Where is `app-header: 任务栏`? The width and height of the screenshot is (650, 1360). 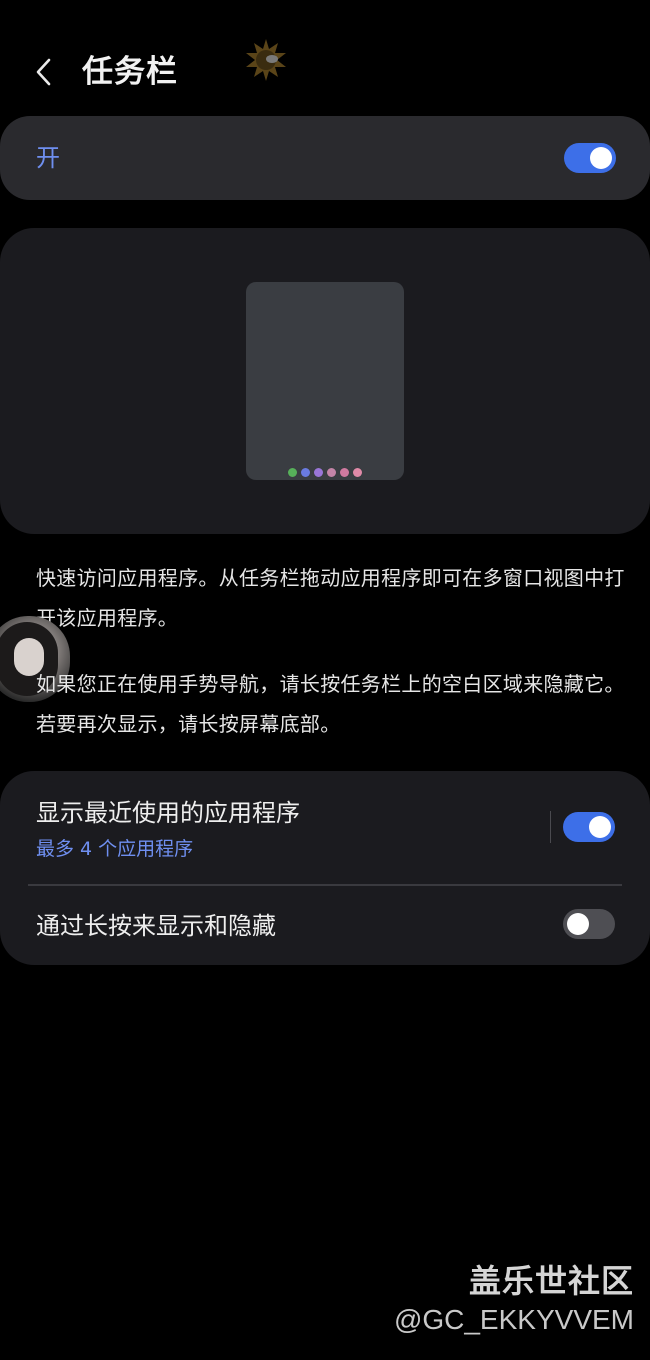 app-header: 任务栏 is located at coordinates (325, 70).